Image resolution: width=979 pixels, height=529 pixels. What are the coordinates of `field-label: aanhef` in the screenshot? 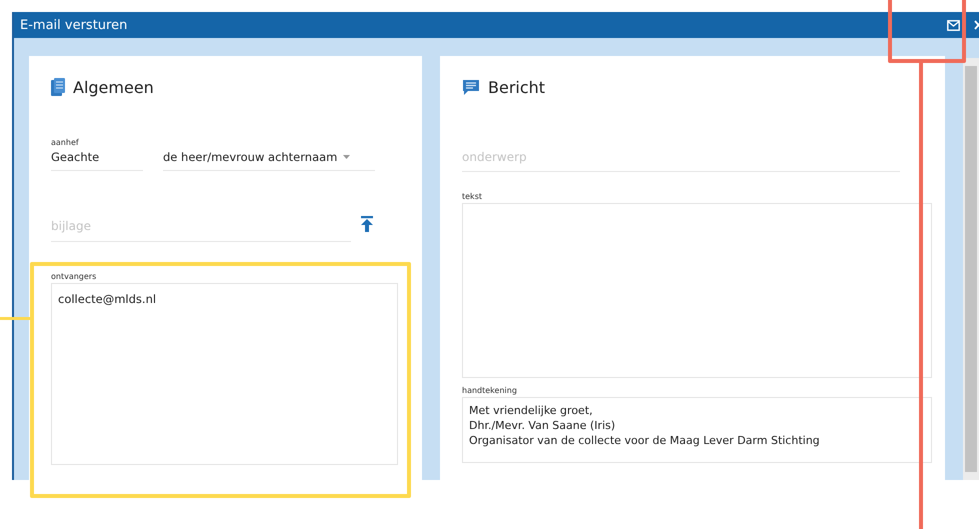 It's located at (65, 142).